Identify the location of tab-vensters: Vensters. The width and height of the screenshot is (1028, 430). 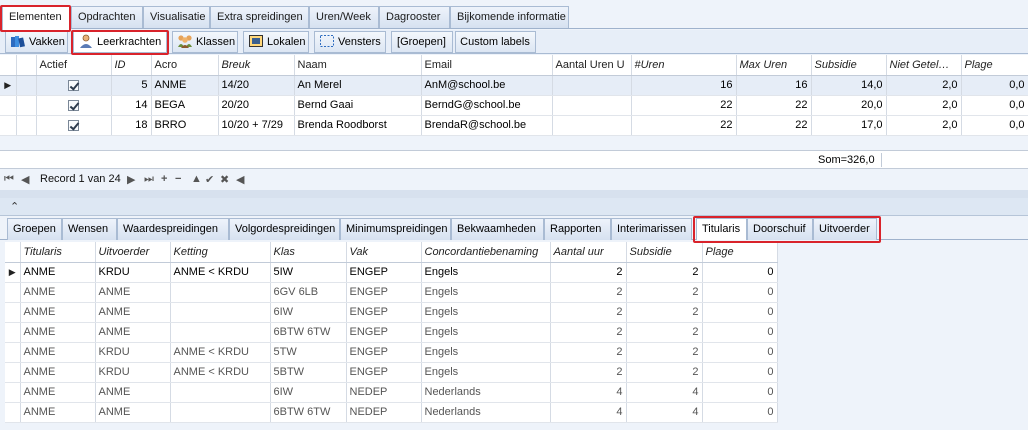
(350, 42).